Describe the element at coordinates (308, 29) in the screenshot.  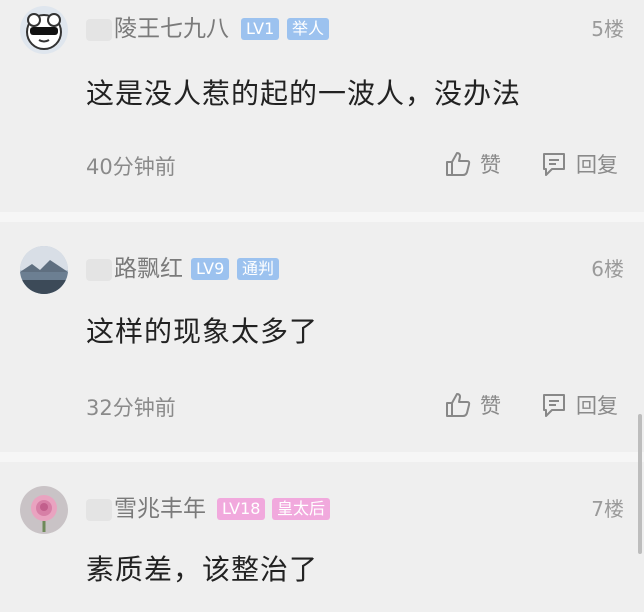
I see `title-badge: 举人` at that location.